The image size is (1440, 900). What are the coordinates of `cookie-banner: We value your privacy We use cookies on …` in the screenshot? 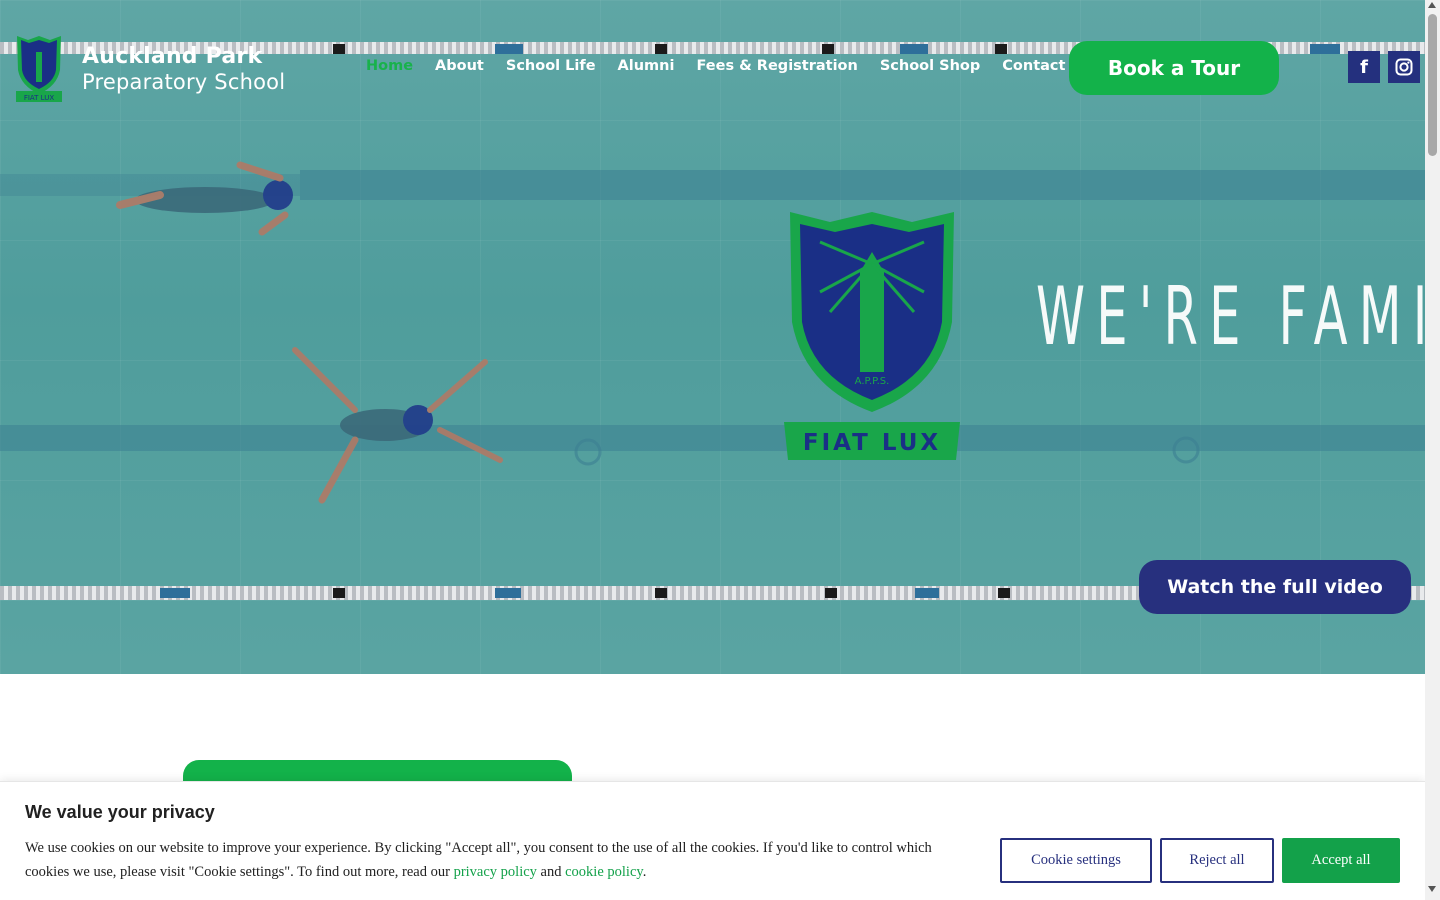 It's located at (712, 840).